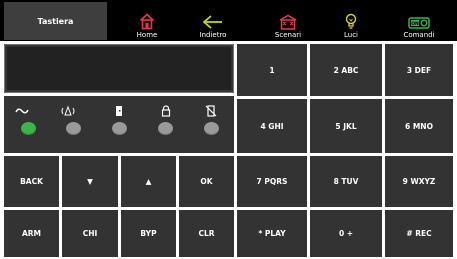 This screenshot has height=259, width=457. I want to click on key-9: 9 WXYZ, so click(419, 181).